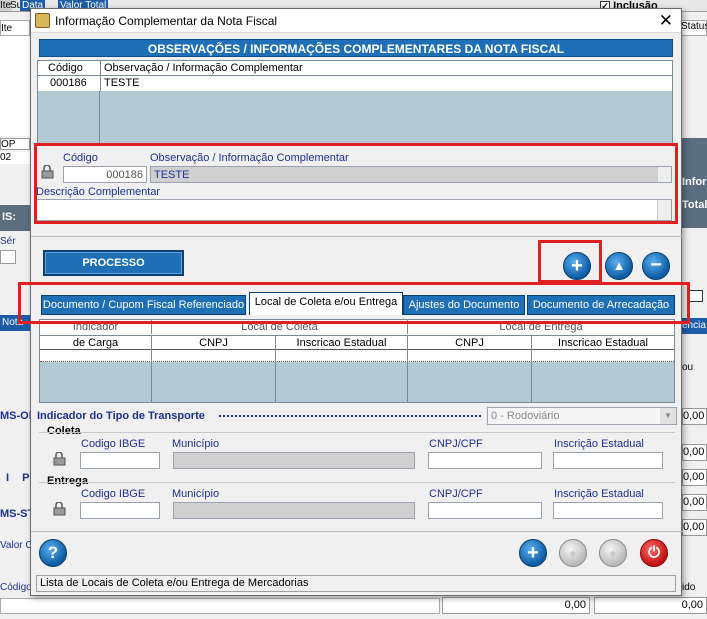 This screenshot has width=707, height=619. Describe the element at coordinates (350, 416) in the screenshot. I see `dotted-leader` at that location.